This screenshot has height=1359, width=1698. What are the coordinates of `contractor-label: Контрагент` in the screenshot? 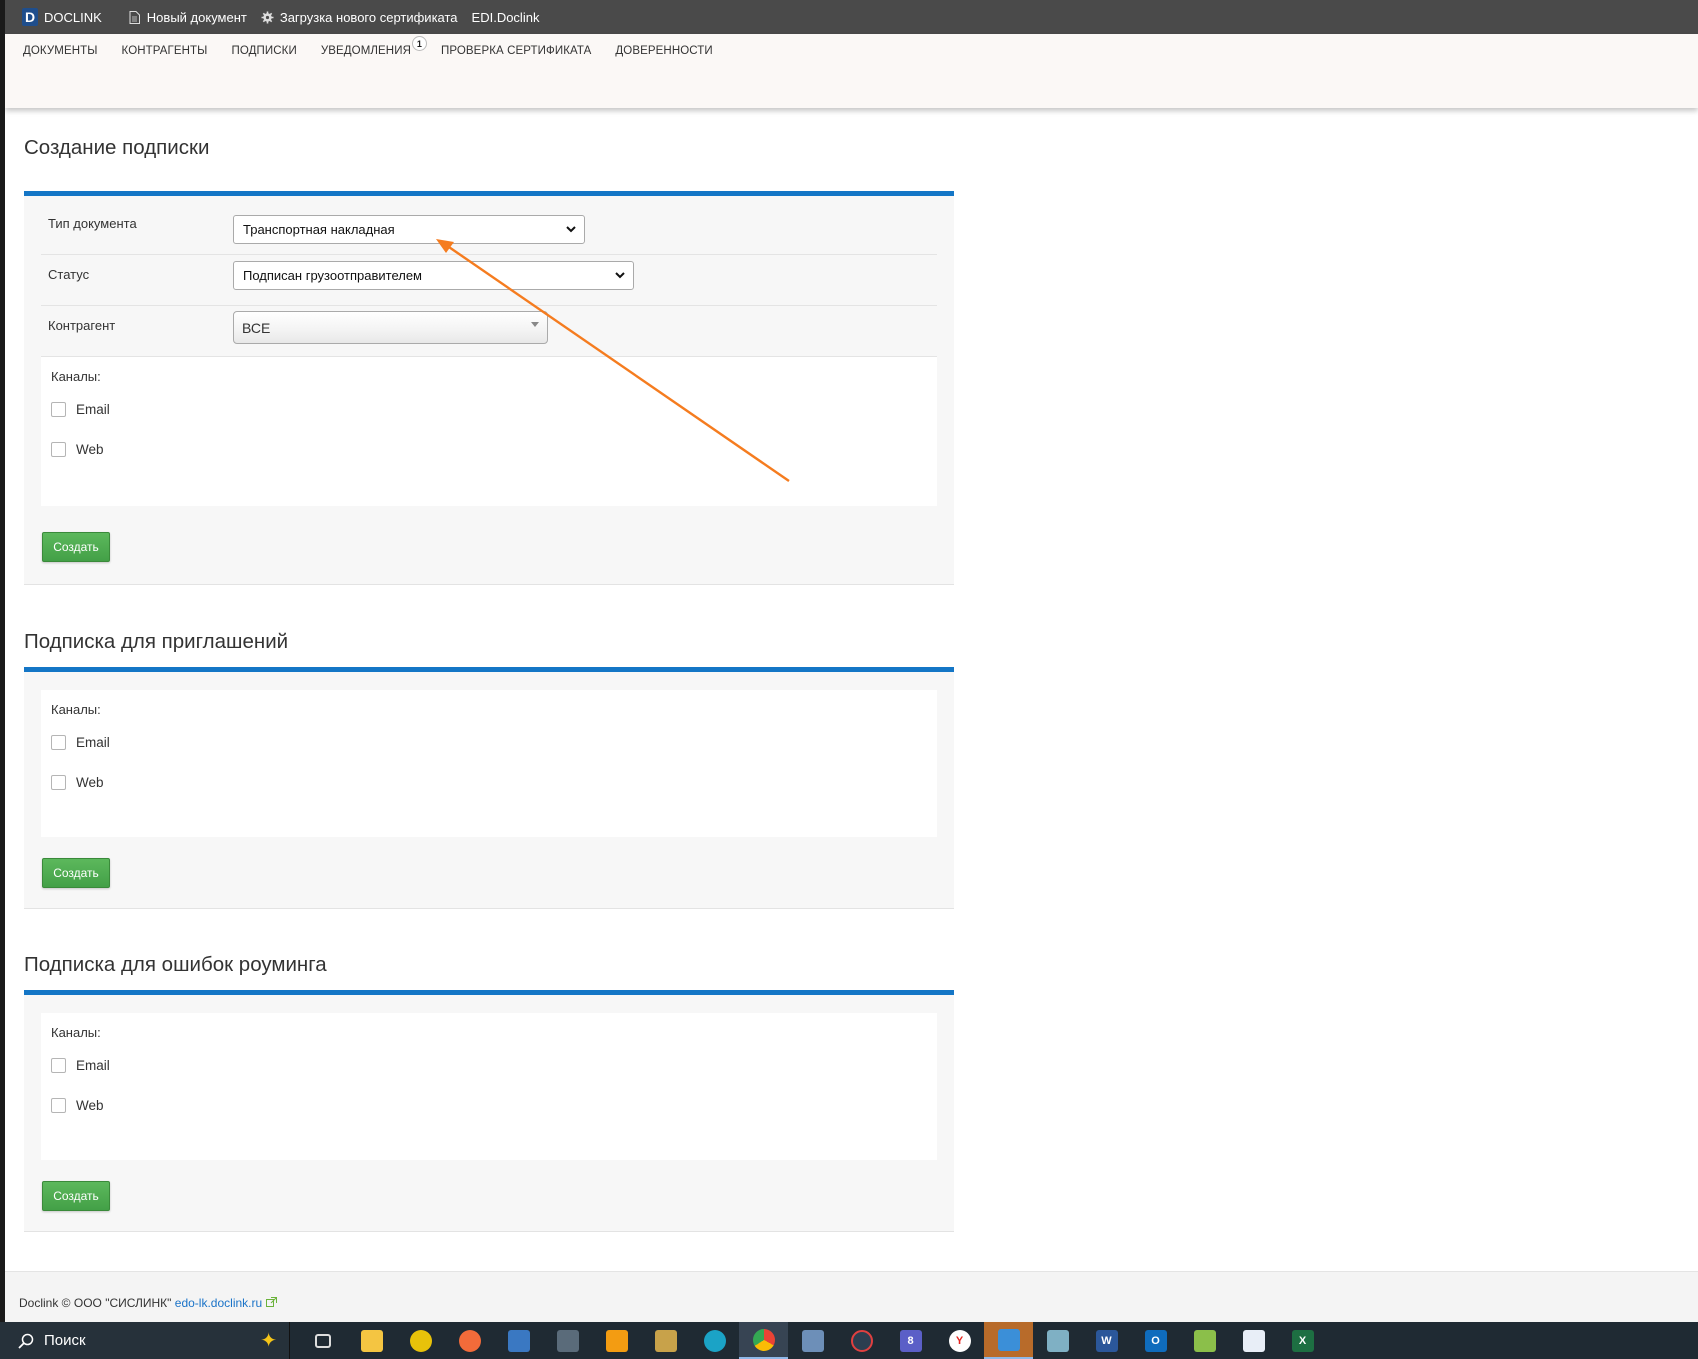 It's located at (82, 325).